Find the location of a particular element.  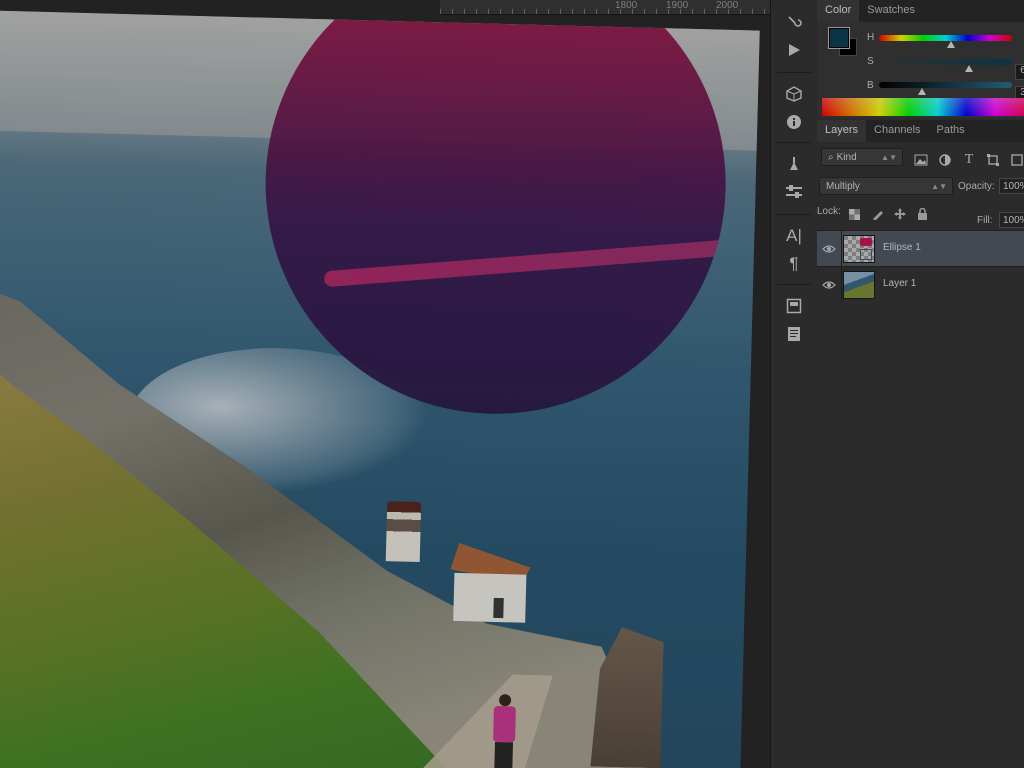

horizontal-ruler: 1800 1900 2000 is located at coordinates (605, 7).